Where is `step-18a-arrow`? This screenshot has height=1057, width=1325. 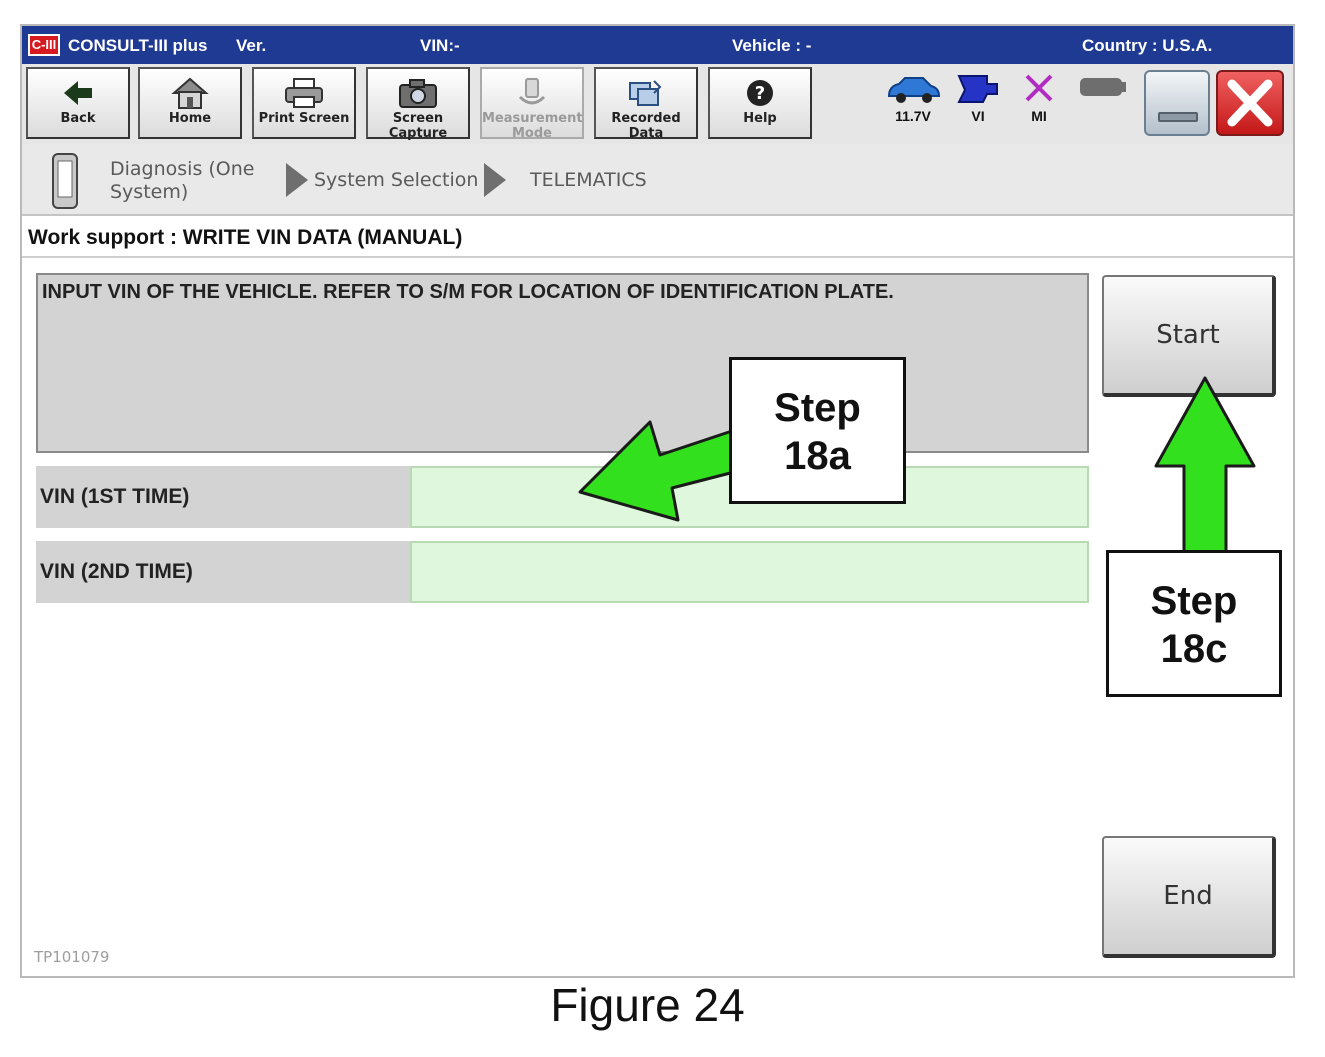
step-18a-arrow is located at coordinates (661, 471).